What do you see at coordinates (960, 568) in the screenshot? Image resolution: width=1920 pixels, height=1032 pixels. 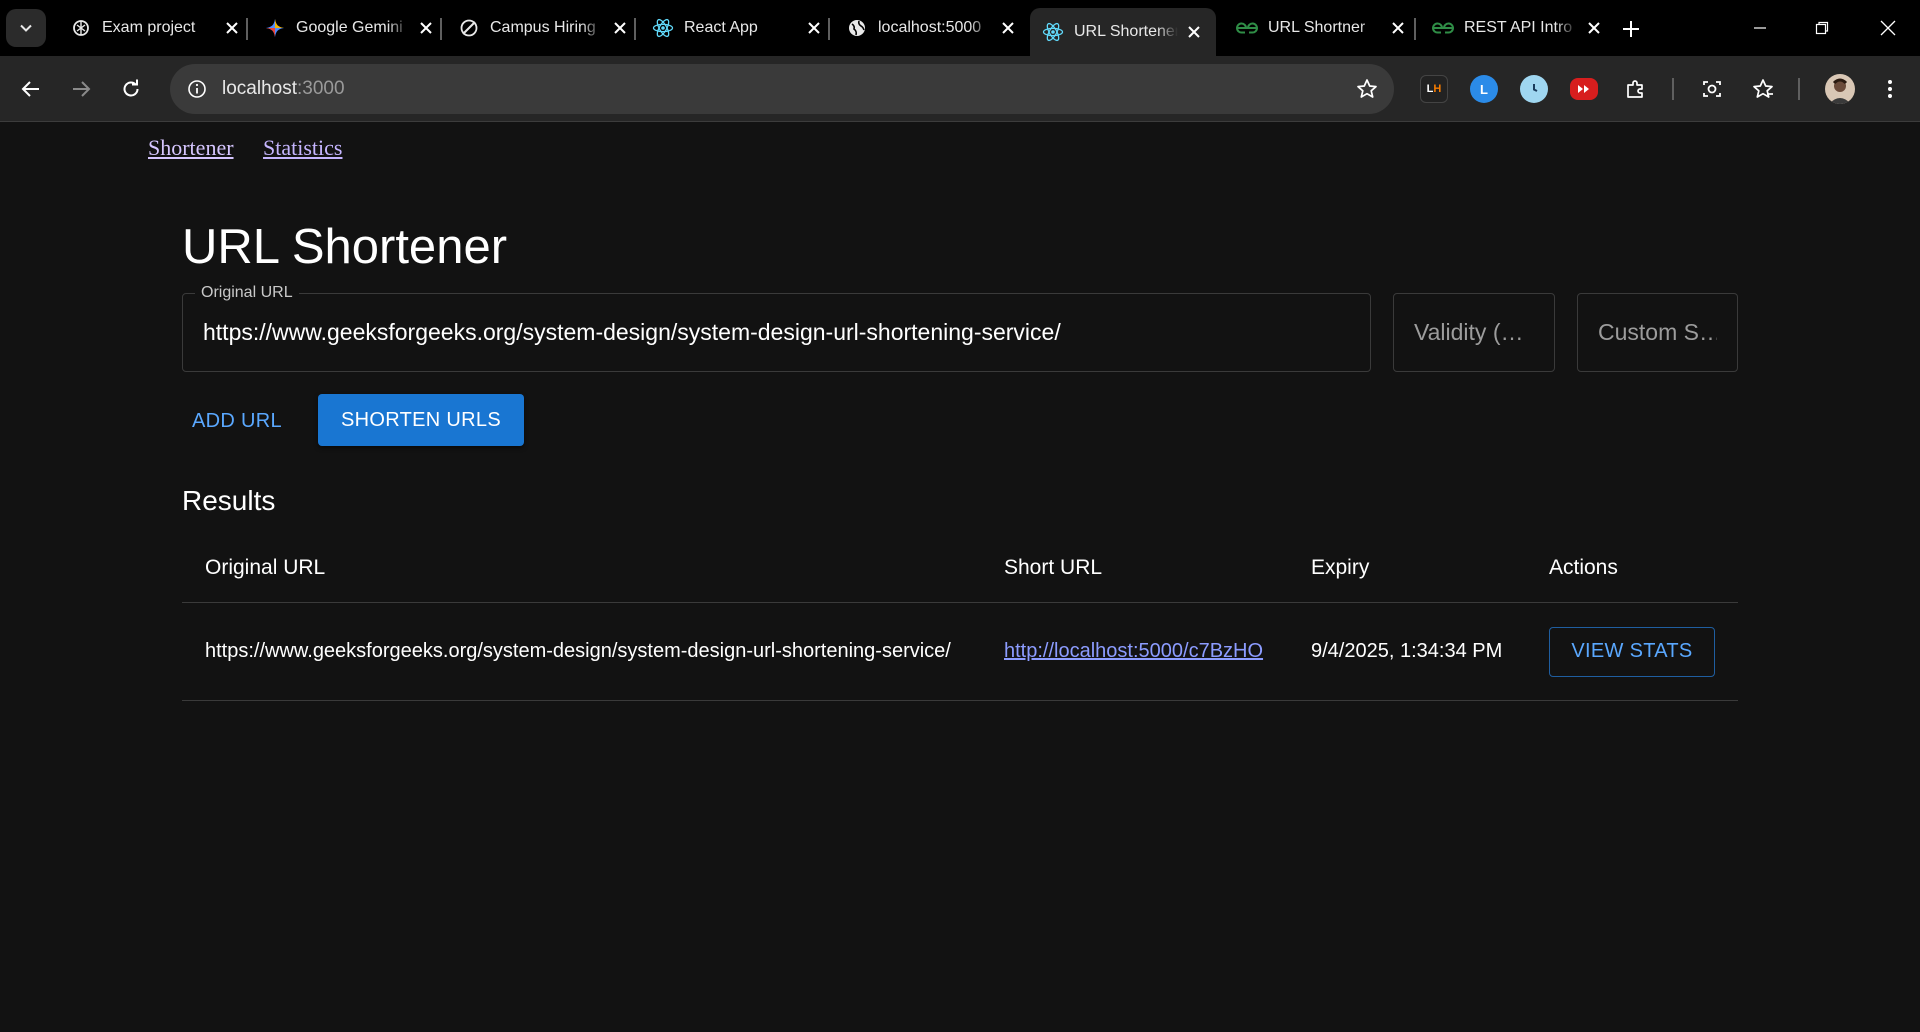 I see `table-header-row: Original URL Short URL Expiry Actions` at bounding box center [960, 568].